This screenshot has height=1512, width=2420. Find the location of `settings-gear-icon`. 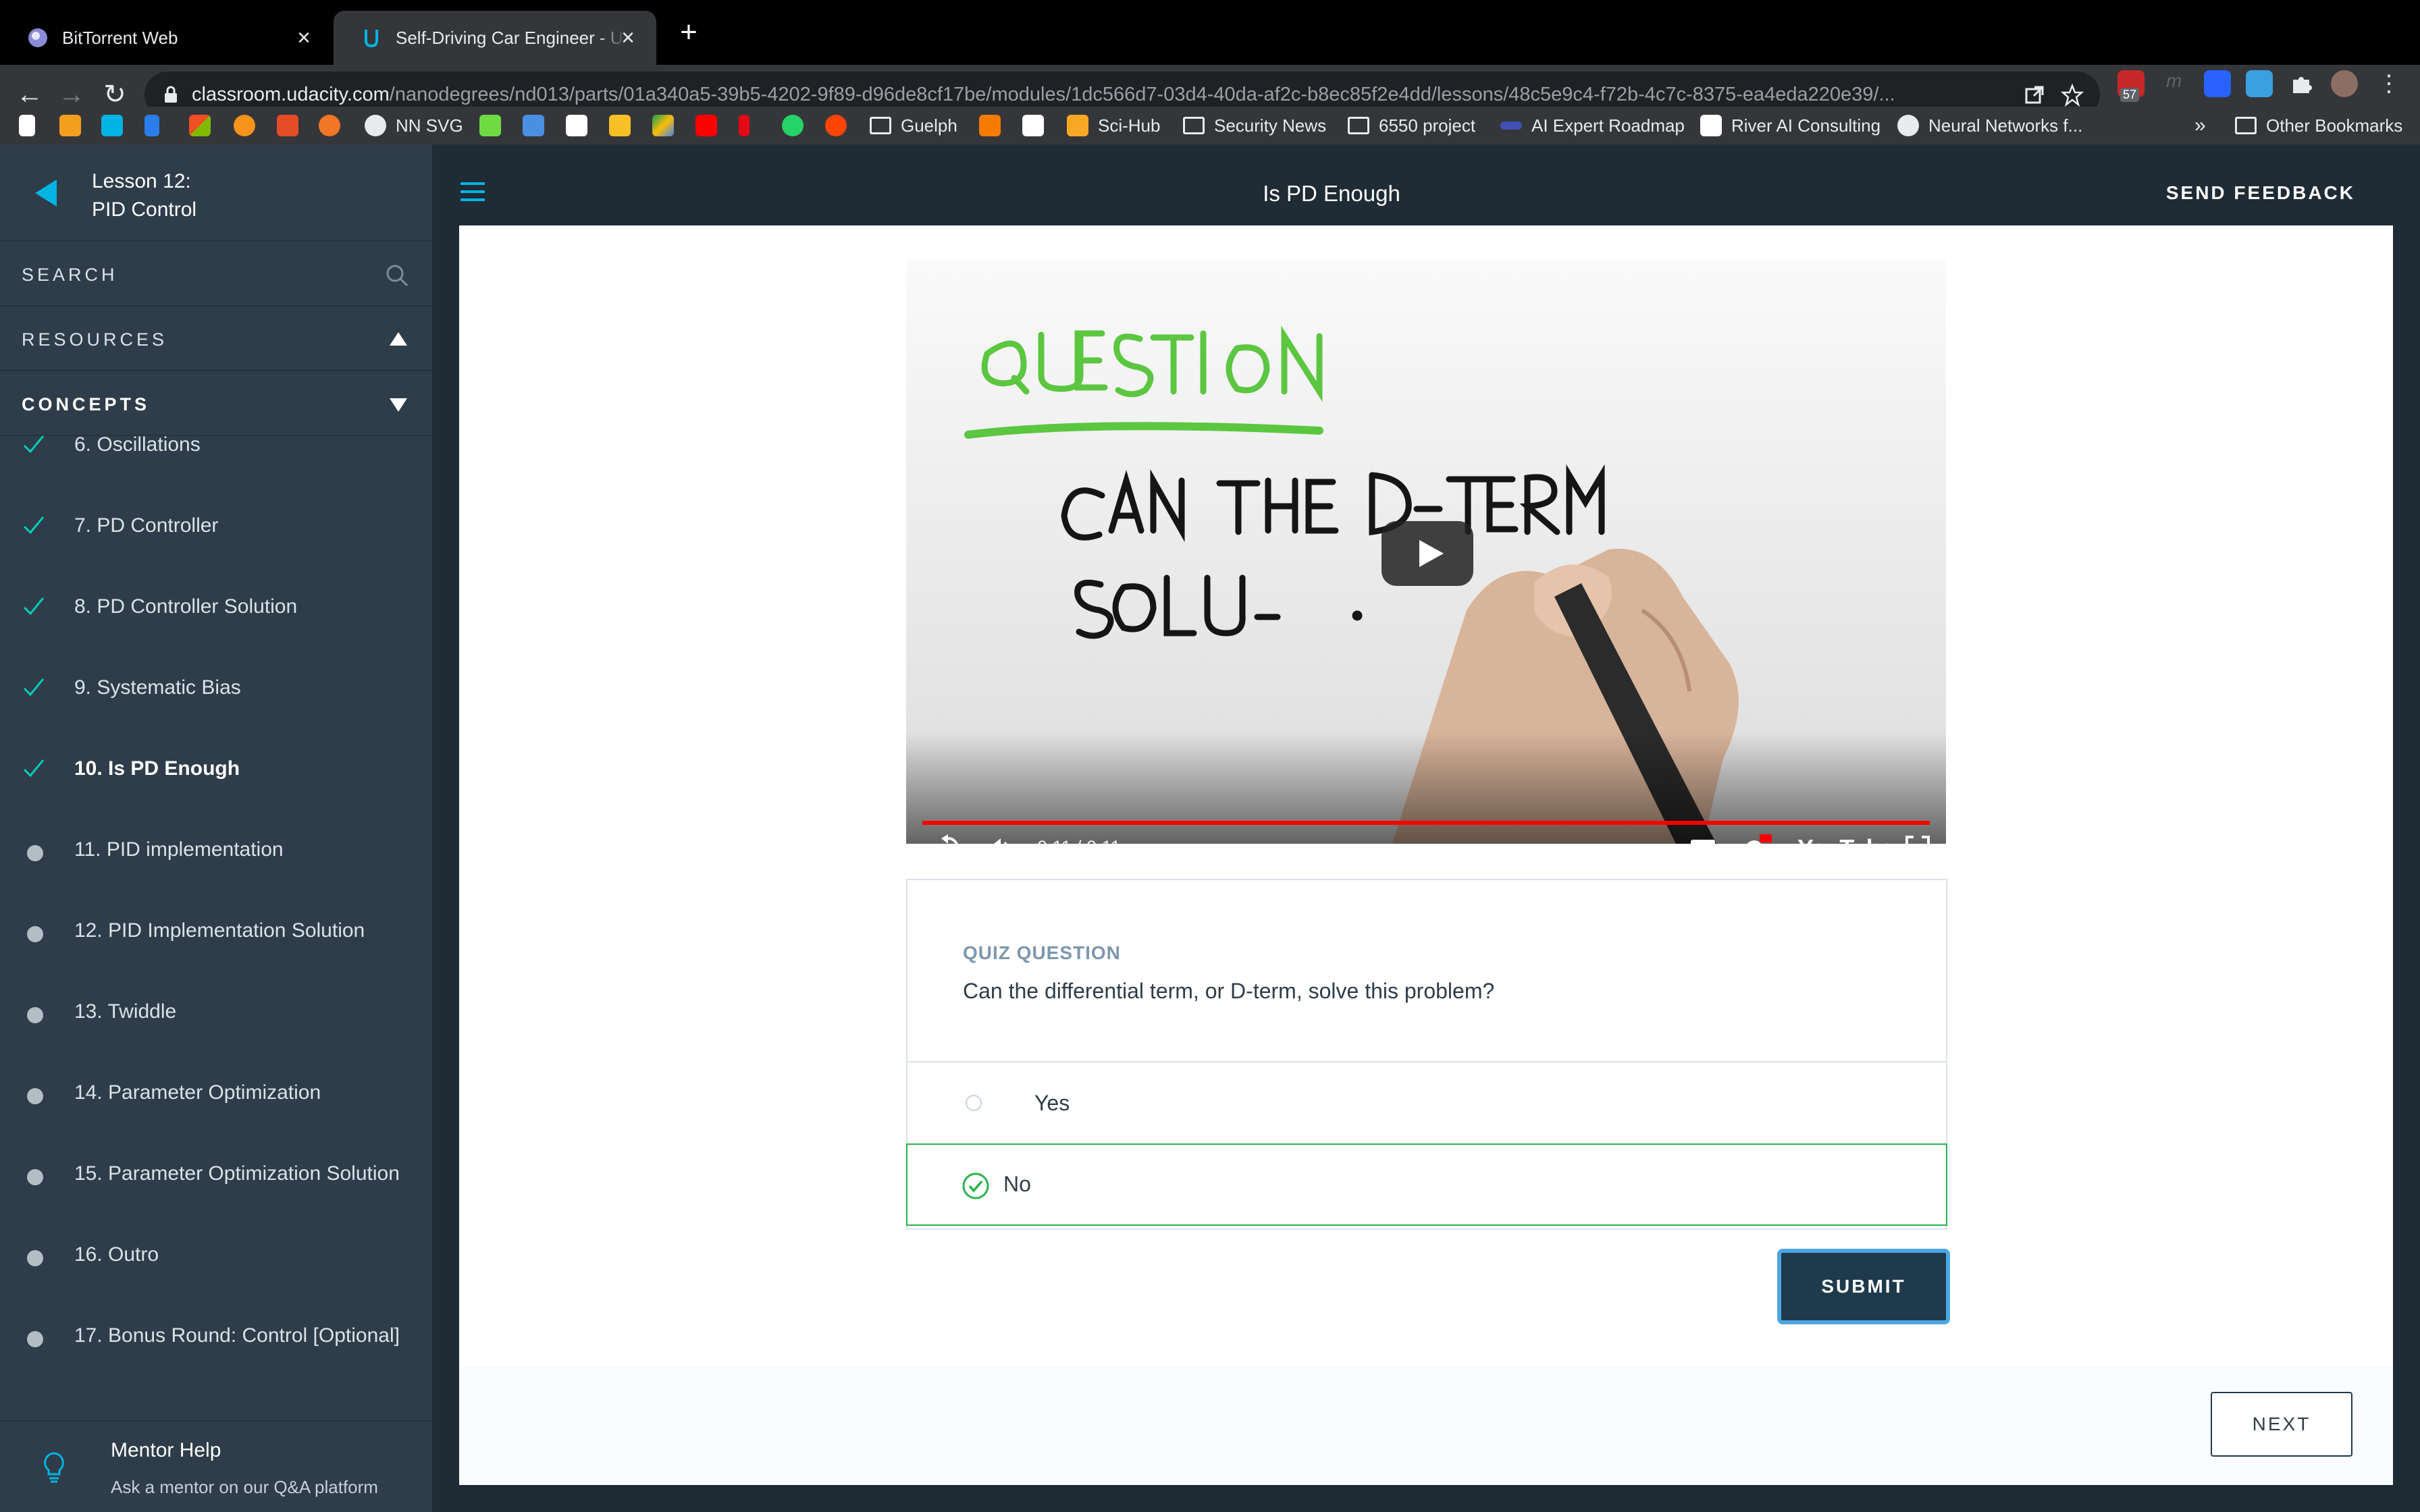

settings-gear-icon is located at coordinates (1756, 838).